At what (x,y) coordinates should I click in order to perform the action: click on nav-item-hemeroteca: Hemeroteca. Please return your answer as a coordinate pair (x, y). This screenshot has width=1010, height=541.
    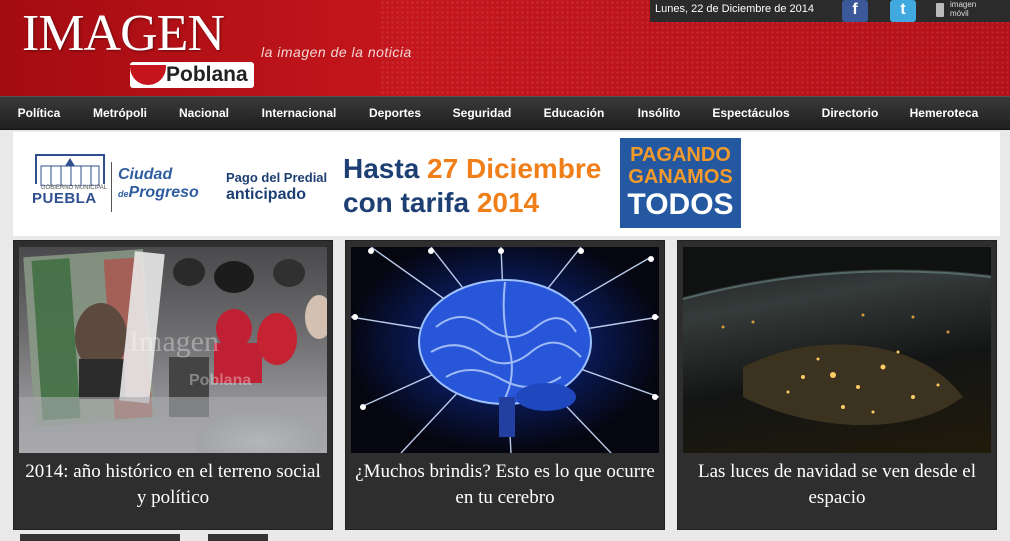
    Looking at the image, I should click on (944, 113).